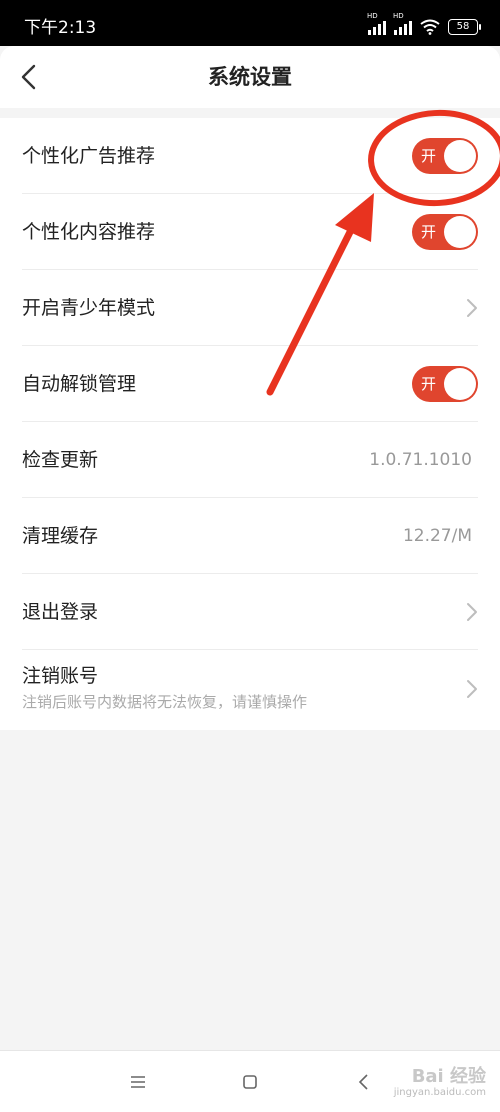 Image resolution: width=500 pixels, height=1112 pixels. I want to click on version-value: 1.0.71.1010, so click(420, 460).